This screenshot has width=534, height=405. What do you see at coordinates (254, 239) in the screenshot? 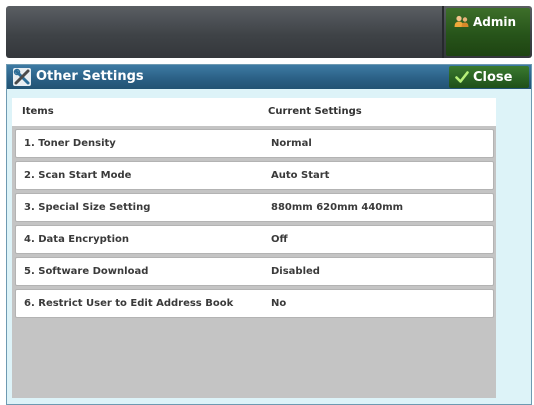
I see `table-row-data-encryption: 4. Data Encryption Off` at bounding box center [254, 239].